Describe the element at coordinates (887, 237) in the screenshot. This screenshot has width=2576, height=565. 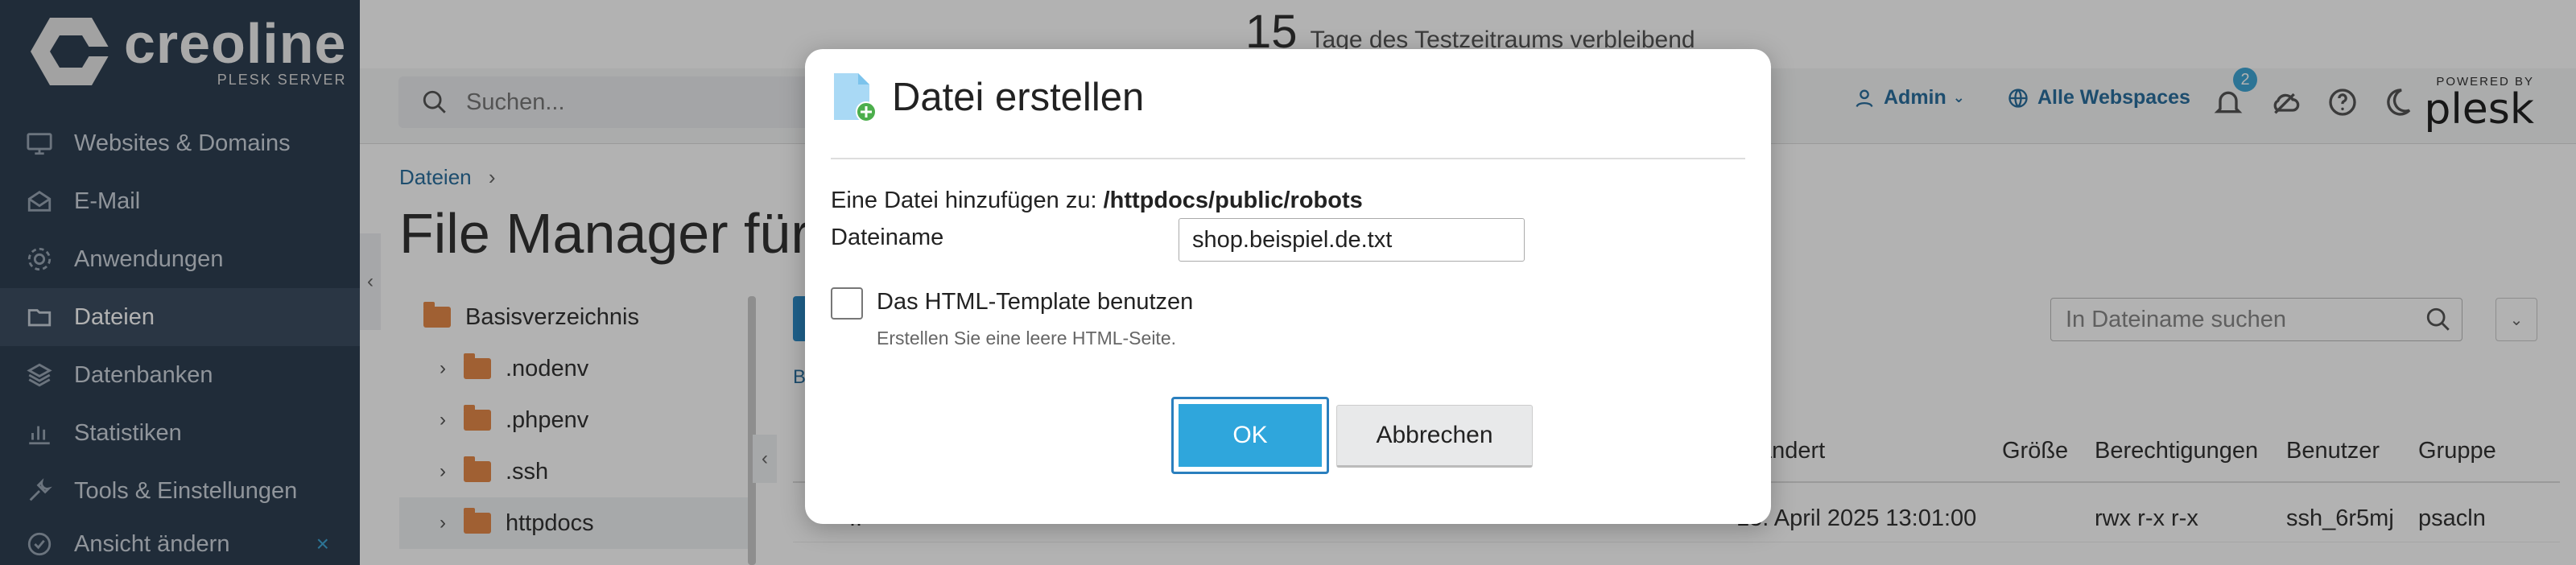
I see `filename-label: Dateiname` at that location.